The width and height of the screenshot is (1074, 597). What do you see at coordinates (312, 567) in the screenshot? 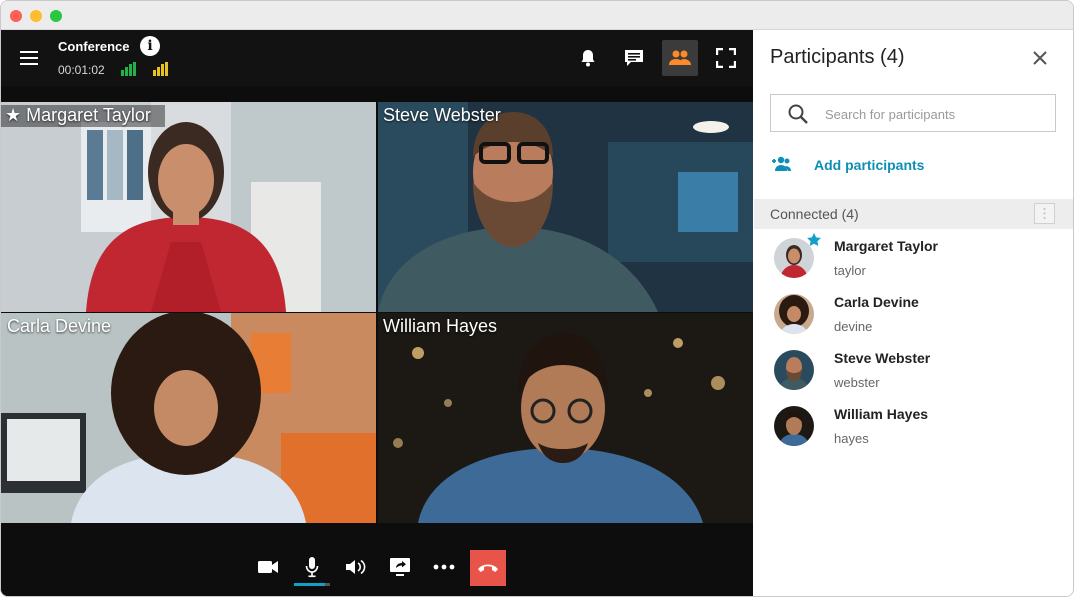
I see `microphone-icon` at bounding box center [312, 567].